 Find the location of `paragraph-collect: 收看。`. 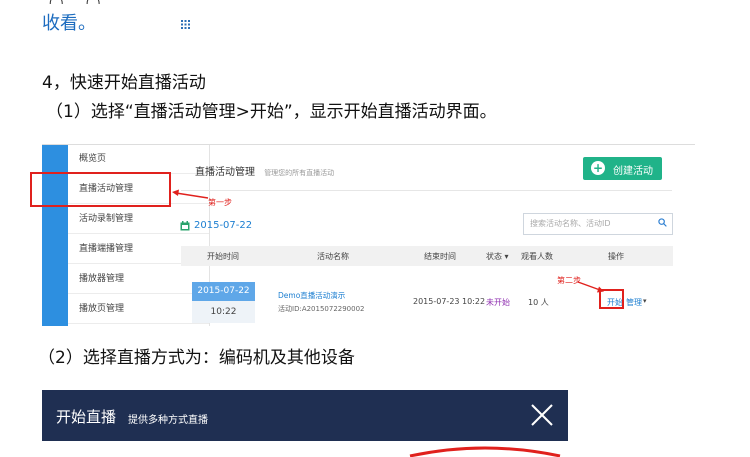

paragraph-collect: 收看。 is located at coordinates (69, 23).